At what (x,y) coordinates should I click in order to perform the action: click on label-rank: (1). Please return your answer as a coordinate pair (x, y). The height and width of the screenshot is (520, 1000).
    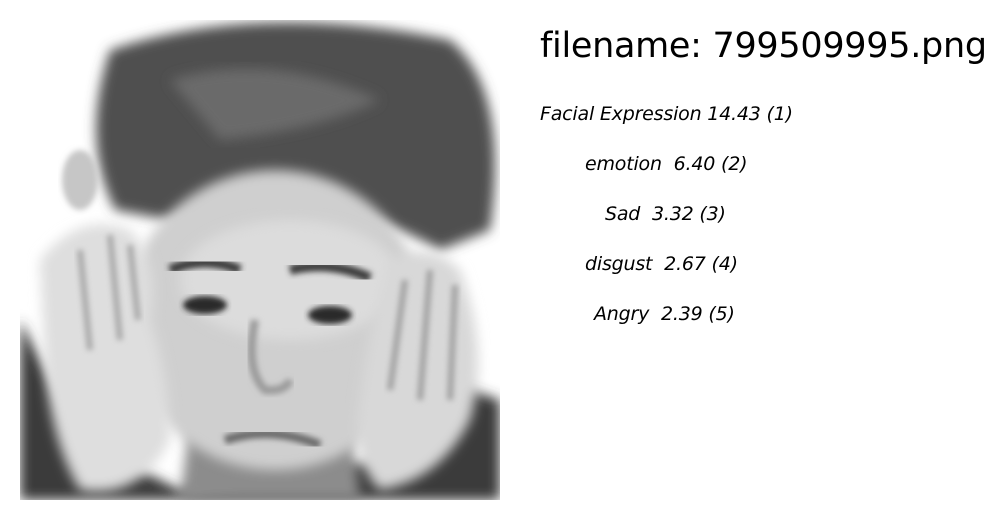
    Looking at the image, I should click on (780, 114).